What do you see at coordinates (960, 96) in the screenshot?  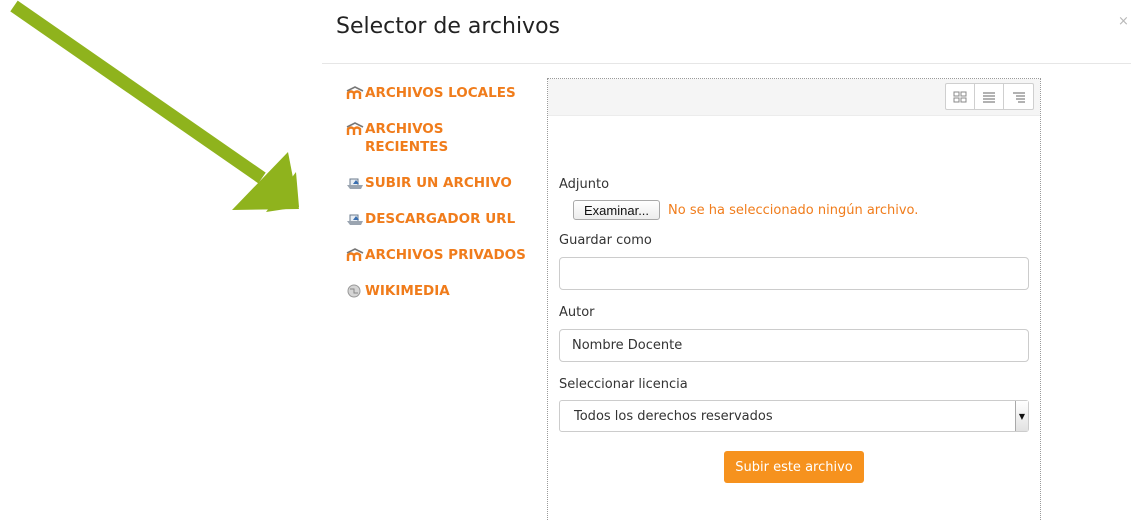 I see `icons-view-icon` at bounding box center [960, 96].